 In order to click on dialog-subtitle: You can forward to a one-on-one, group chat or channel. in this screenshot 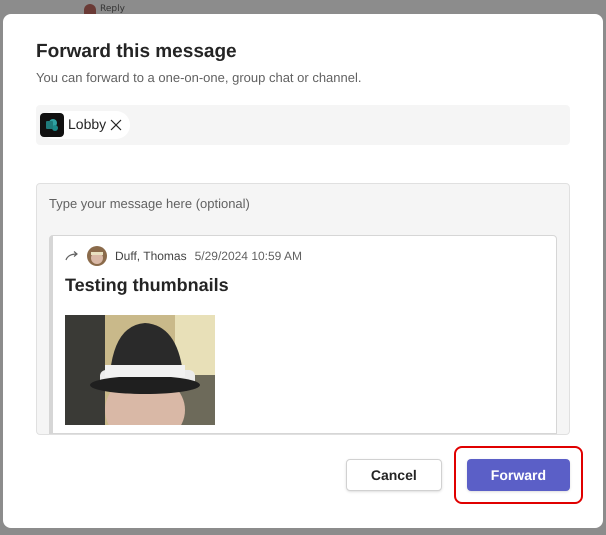, I will do `click(199, 78)`.